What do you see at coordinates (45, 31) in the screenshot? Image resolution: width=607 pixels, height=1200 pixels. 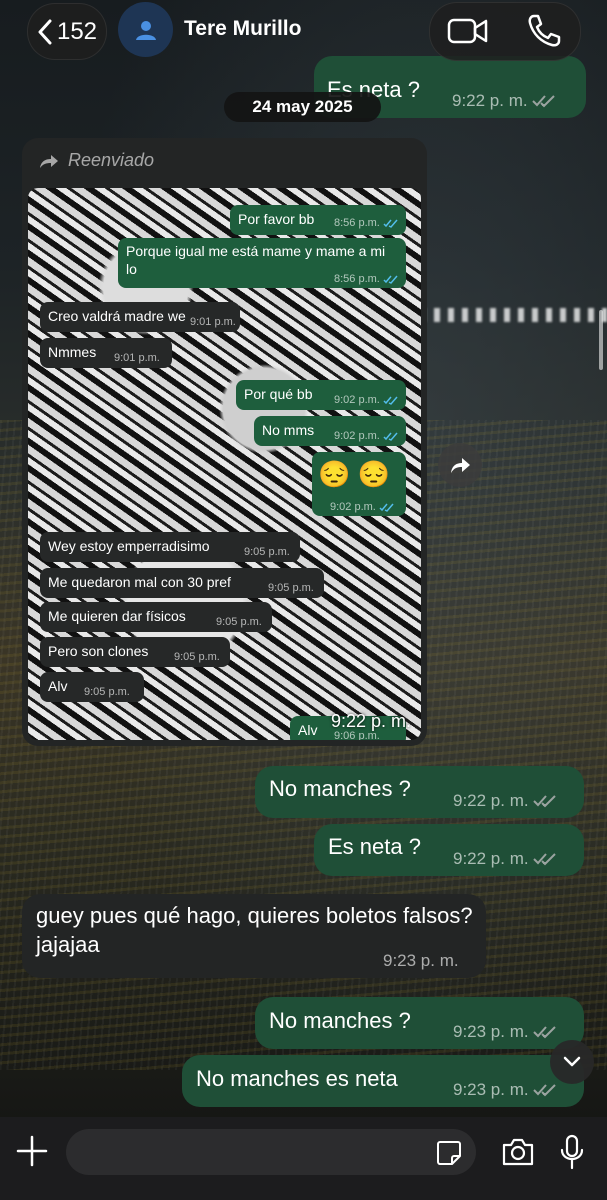 I see `chevron-left-icon` at bounding box center [45, 31].